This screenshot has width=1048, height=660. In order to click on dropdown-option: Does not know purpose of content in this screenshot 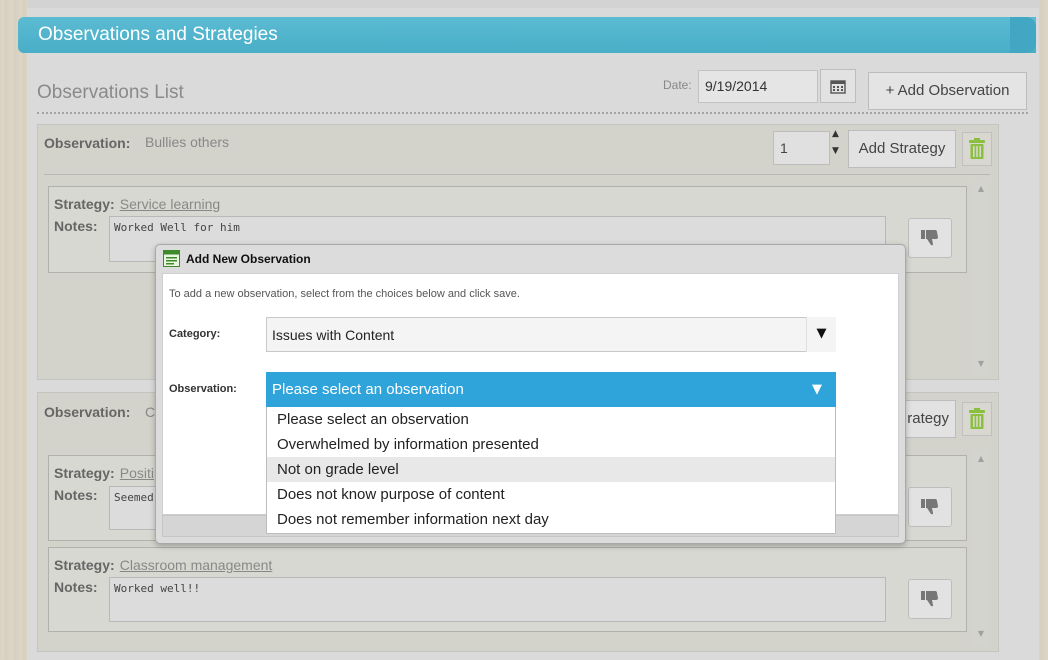, I will do `click(551, 494)`.